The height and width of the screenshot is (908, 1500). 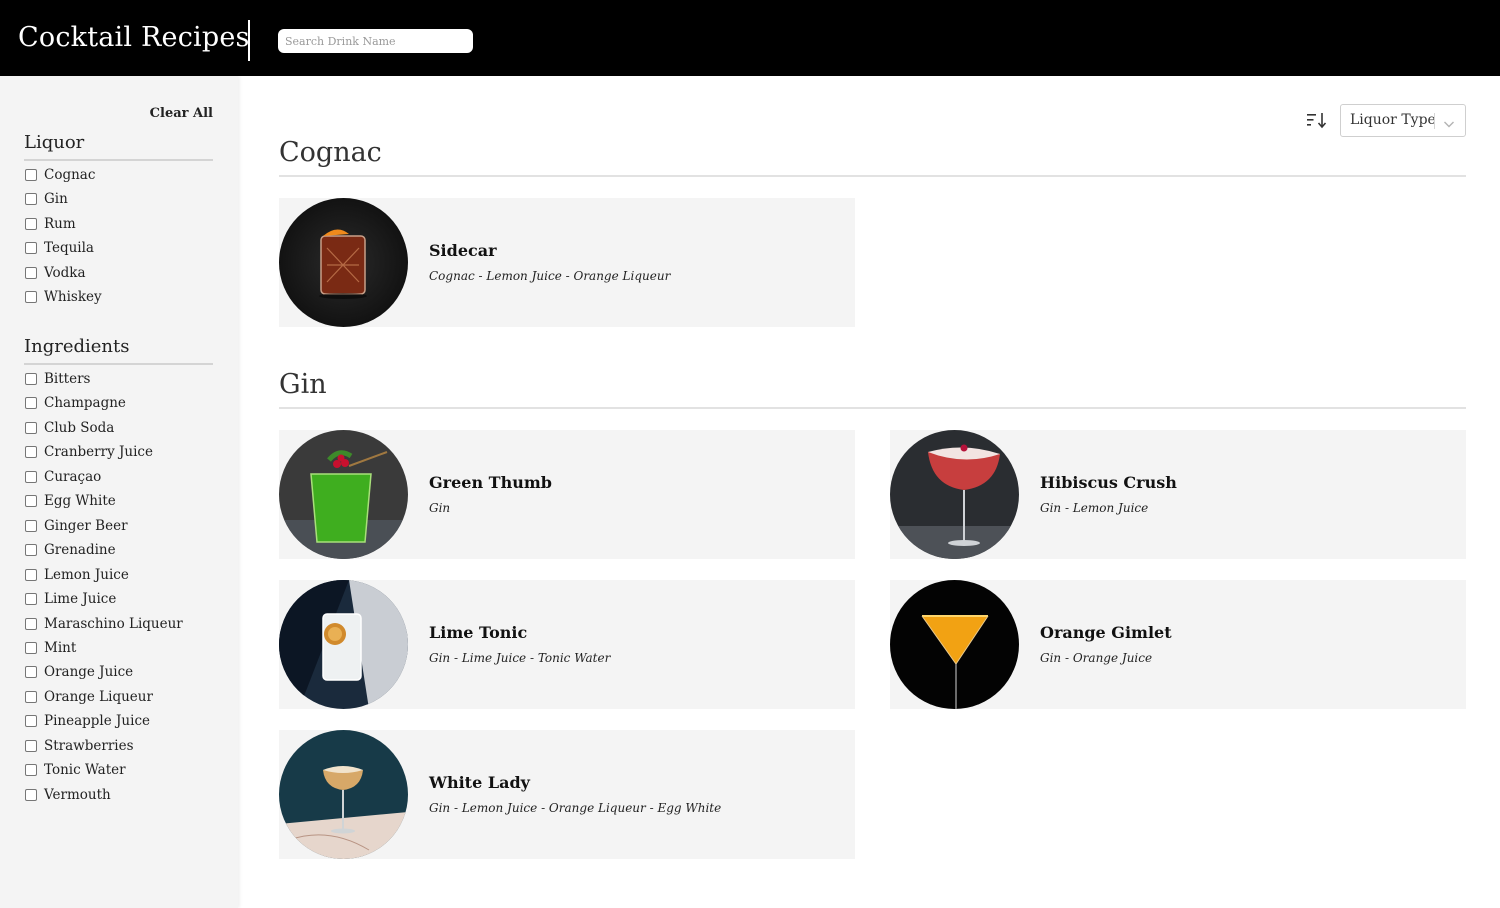 What do you see at coordinates (134, 37) in the screenshot?
I see `app-title: Cocktail Recipes` at bounding box center [134, 37].